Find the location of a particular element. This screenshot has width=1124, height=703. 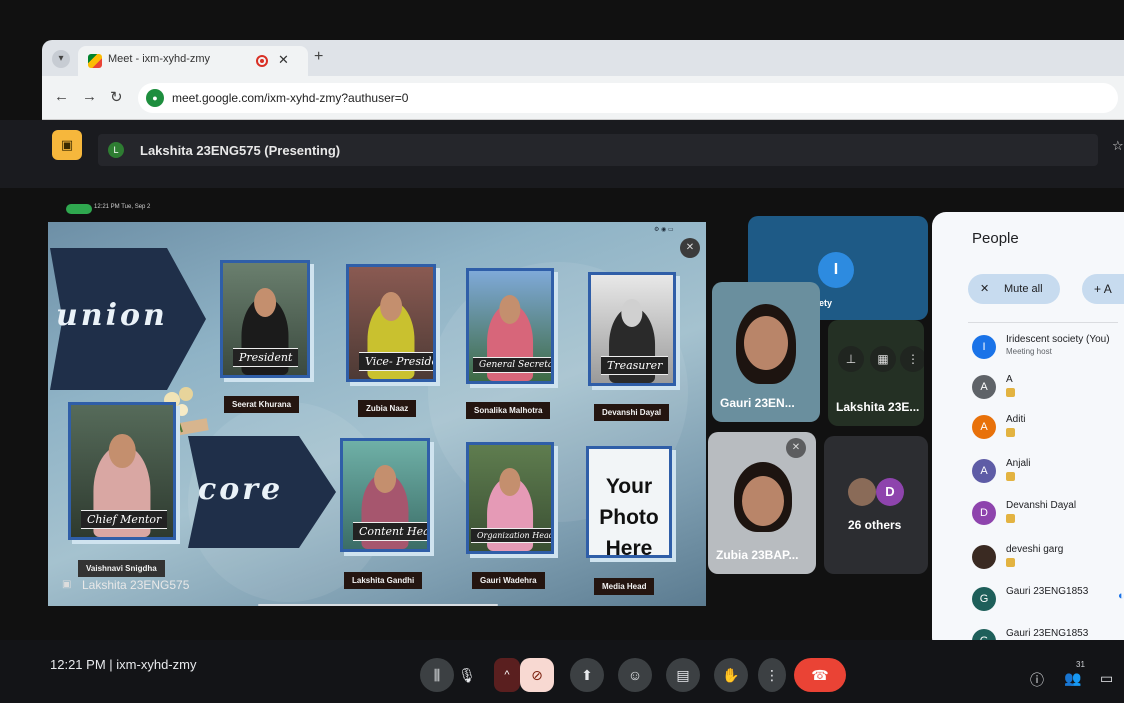

participant-avatar: D is located at coordinates (984, 513).